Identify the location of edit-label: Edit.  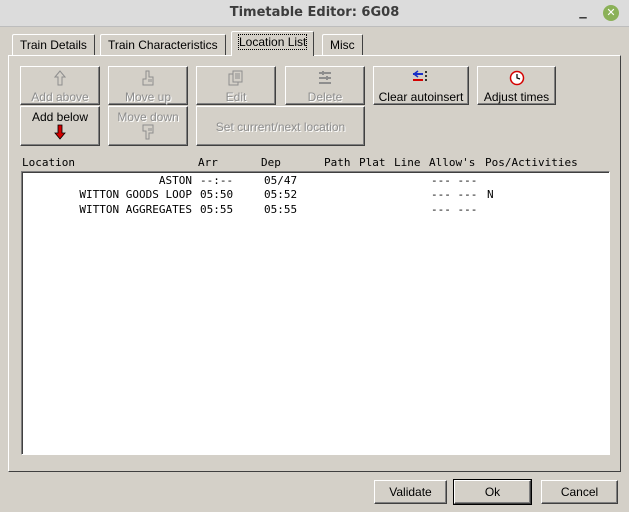
(236, 97).